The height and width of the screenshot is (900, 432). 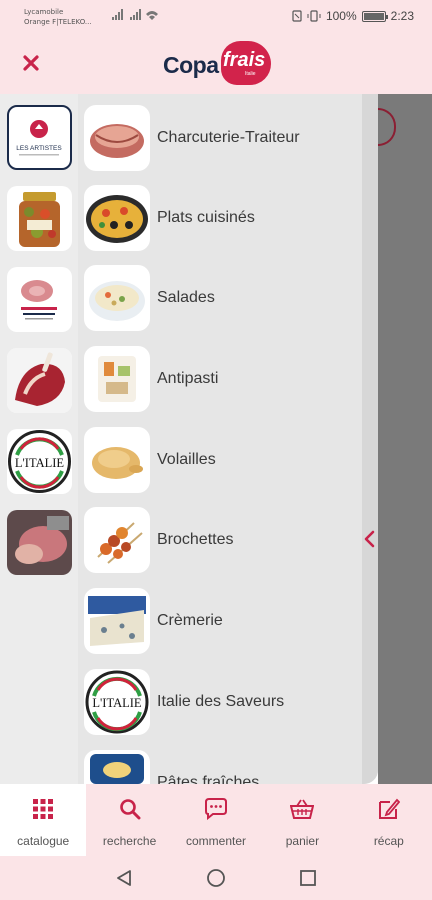 I want to click on ham-photo-icon, so click(x=39, y=300).